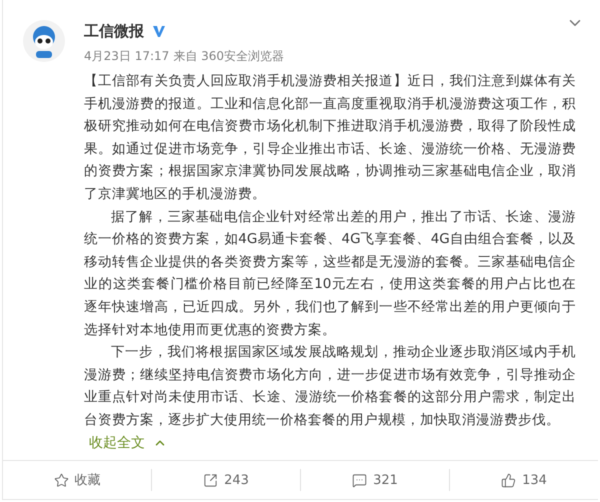 The image size is (600, 502). What do you see at coordinates (77, 480) in the screenshot?
I see `favorite-button: 收藏` at bounding box center [77, 480].